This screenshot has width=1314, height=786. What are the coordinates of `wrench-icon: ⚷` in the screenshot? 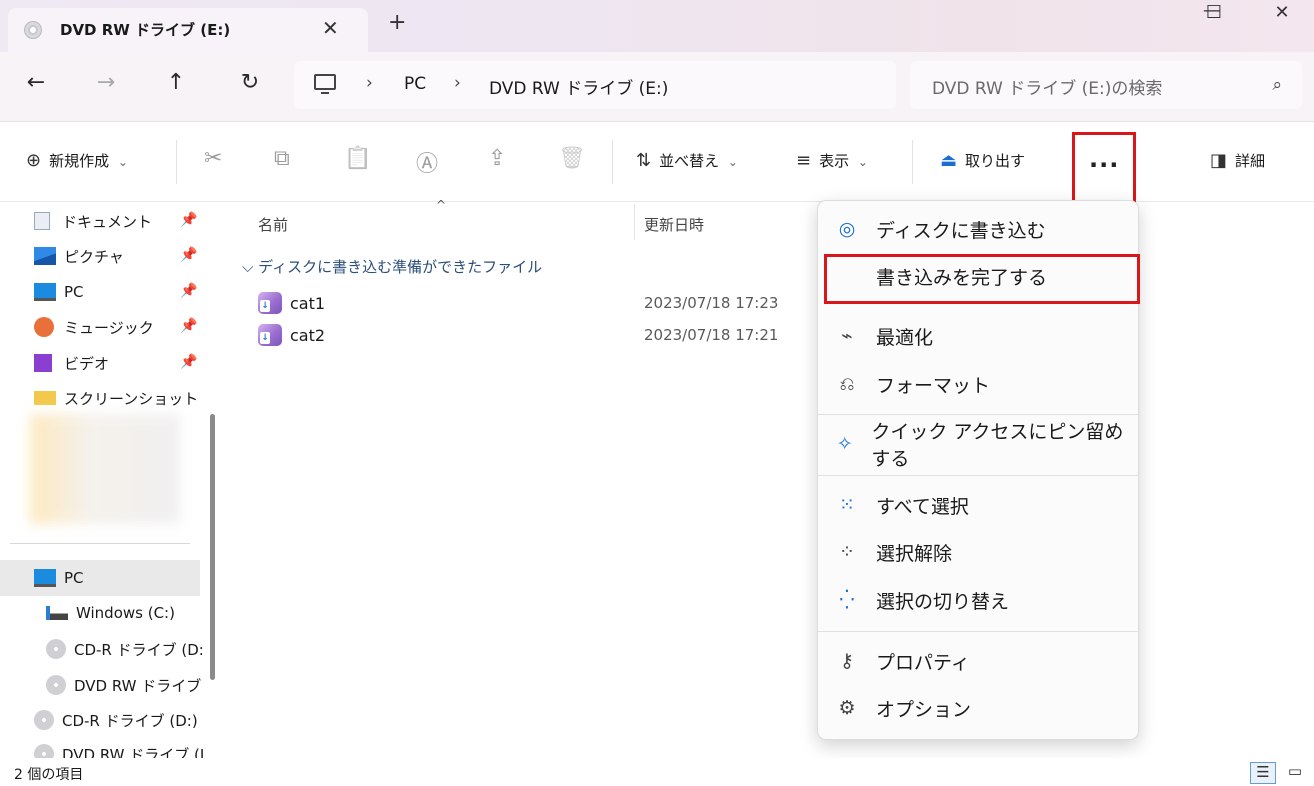 It's located at (847, 661).